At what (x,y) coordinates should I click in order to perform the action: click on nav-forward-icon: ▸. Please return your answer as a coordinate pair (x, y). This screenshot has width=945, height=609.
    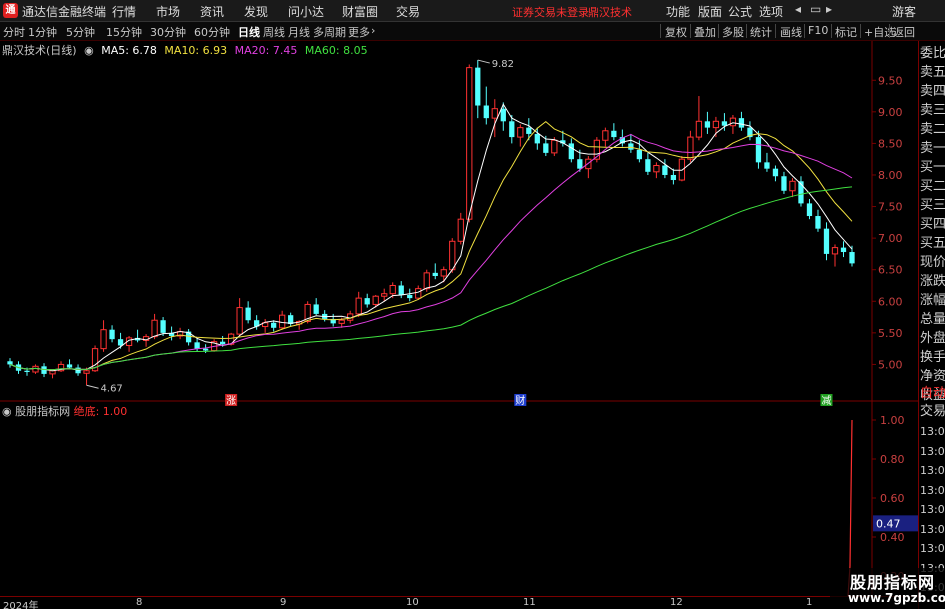
    Looking at the image, I should click on (829, 9).